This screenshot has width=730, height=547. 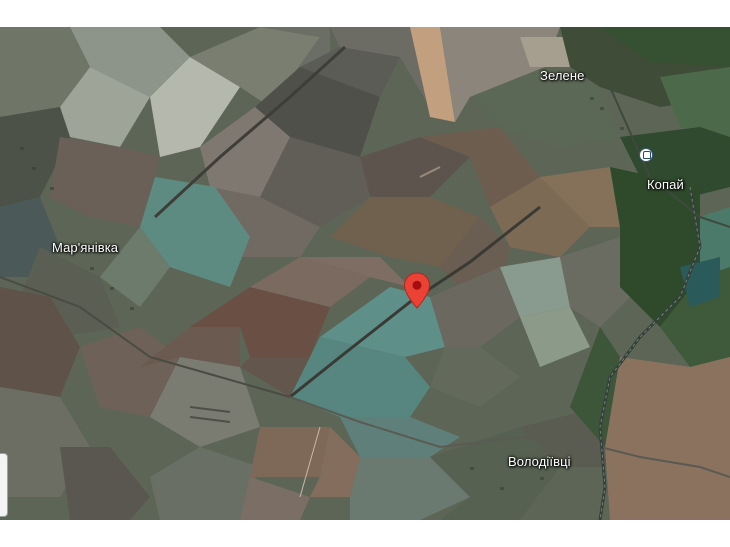 What do you see at coordinates (85, 247) in the screenshot?
I see `place-label-marianivka: Мар'янівка` at bounding box center [85, 247].